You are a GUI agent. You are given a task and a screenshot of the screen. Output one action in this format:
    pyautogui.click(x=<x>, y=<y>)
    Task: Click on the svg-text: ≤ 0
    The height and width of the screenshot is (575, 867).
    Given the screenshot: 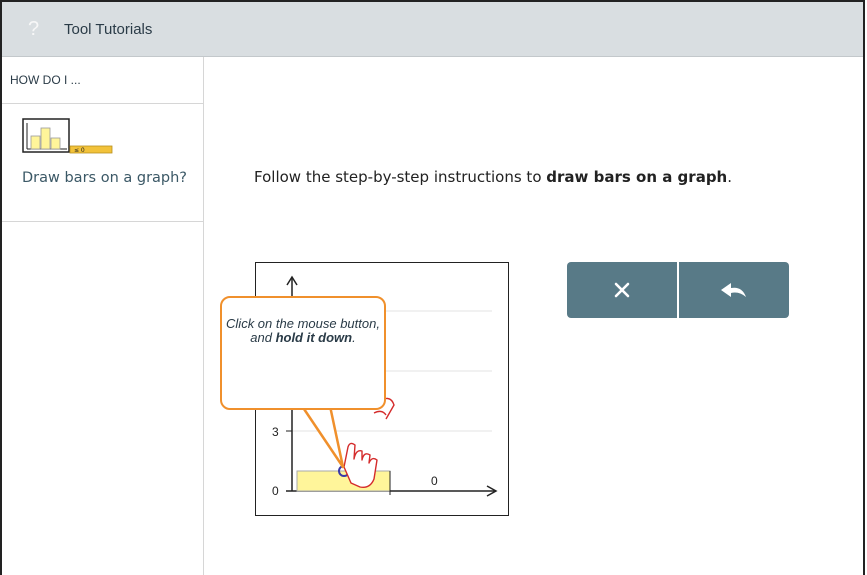 What is the action you would take?
    pyautogui.click(x=79, y=150)
    